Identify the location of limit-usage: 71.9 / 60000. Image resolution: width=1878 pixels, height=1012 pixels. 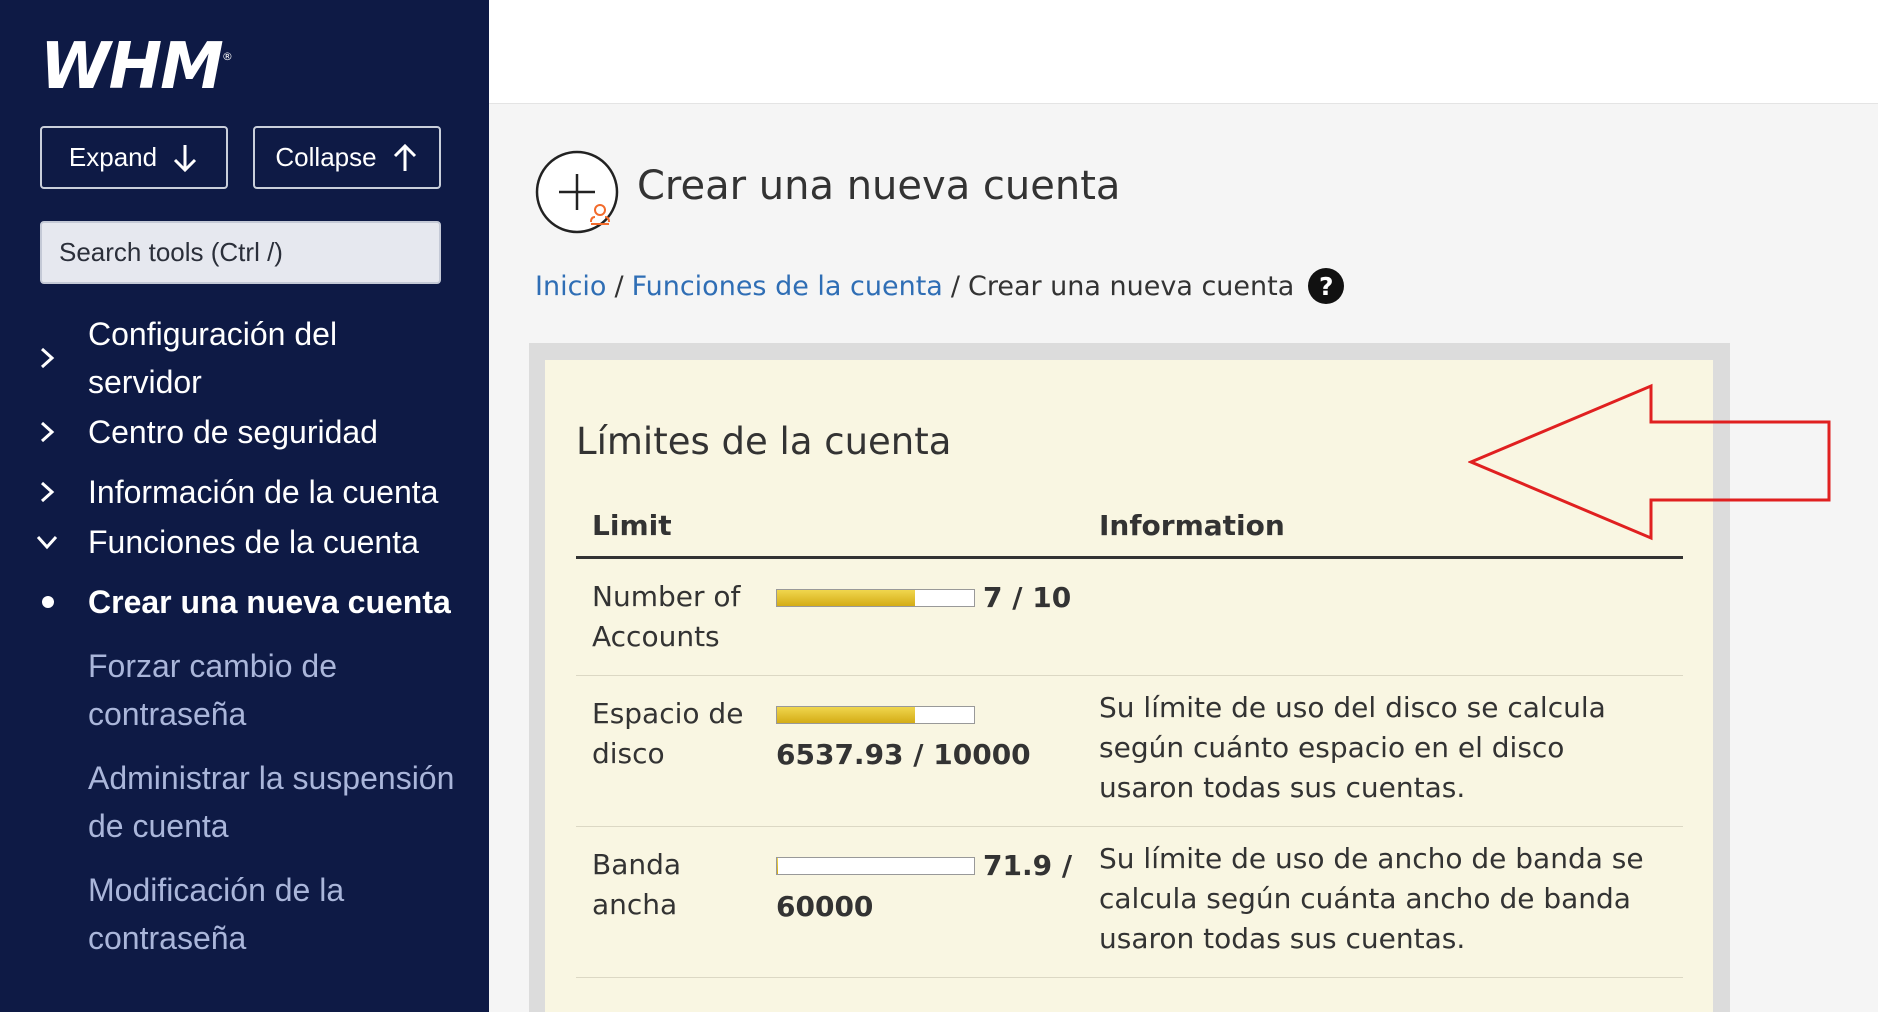
(929, 902).